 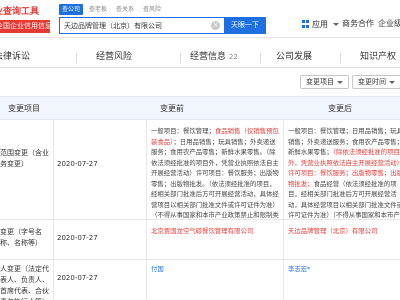 I want to click on search-box: ×, so click(x=141, y=25).